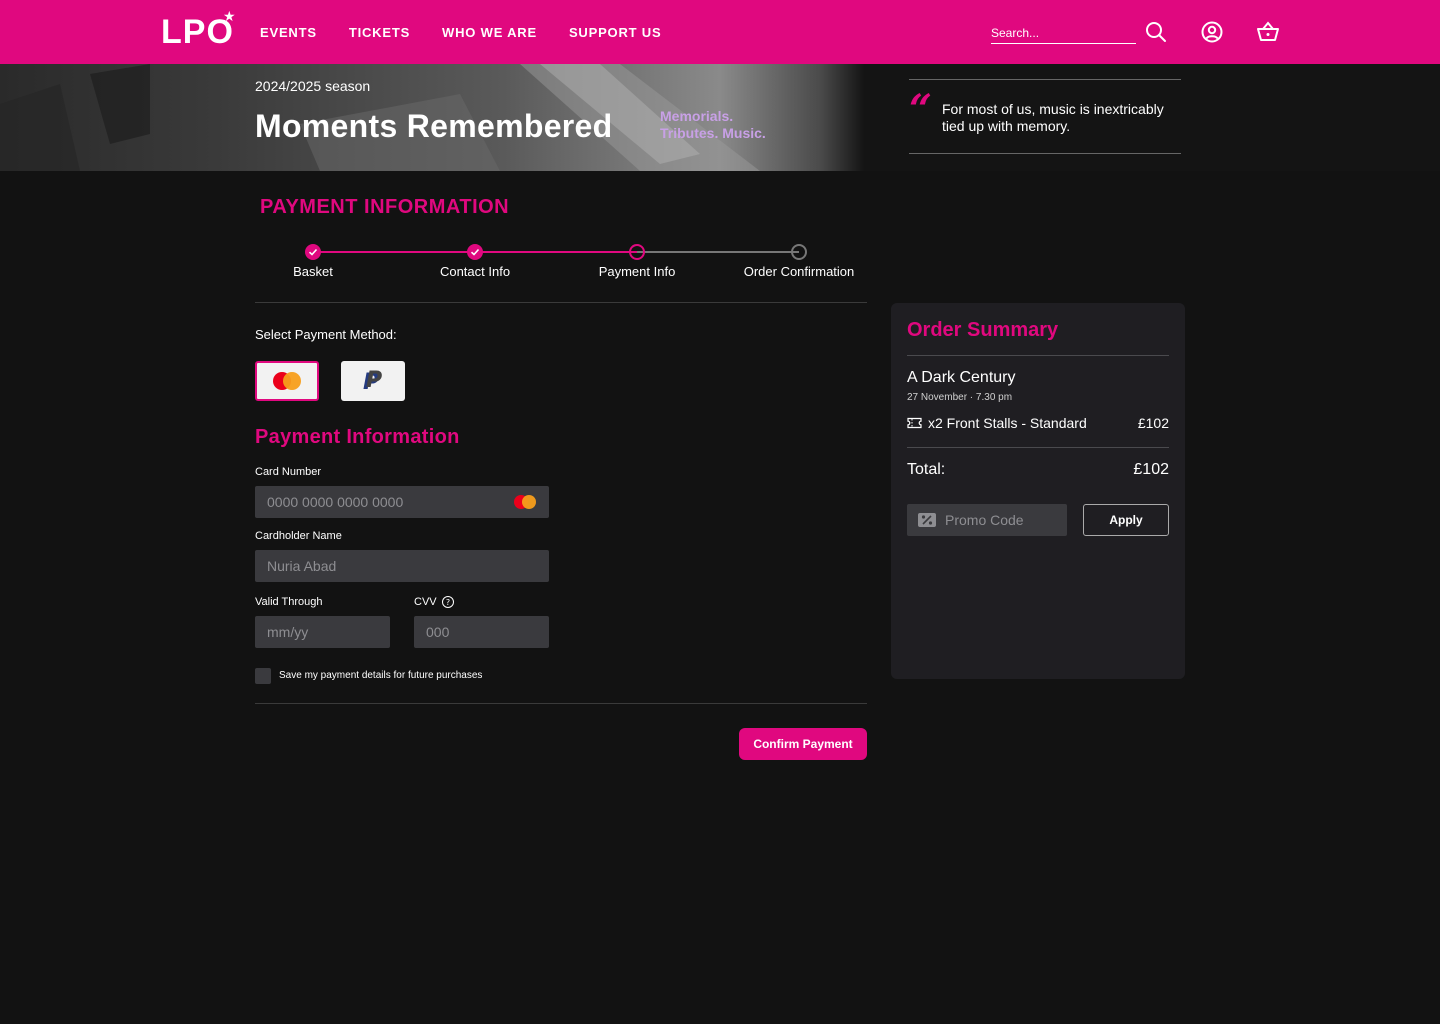  What do you see at coordinates (263, 676) in the screenshot?
I see `save-details-checkbox` at bounding box center [263, 676].